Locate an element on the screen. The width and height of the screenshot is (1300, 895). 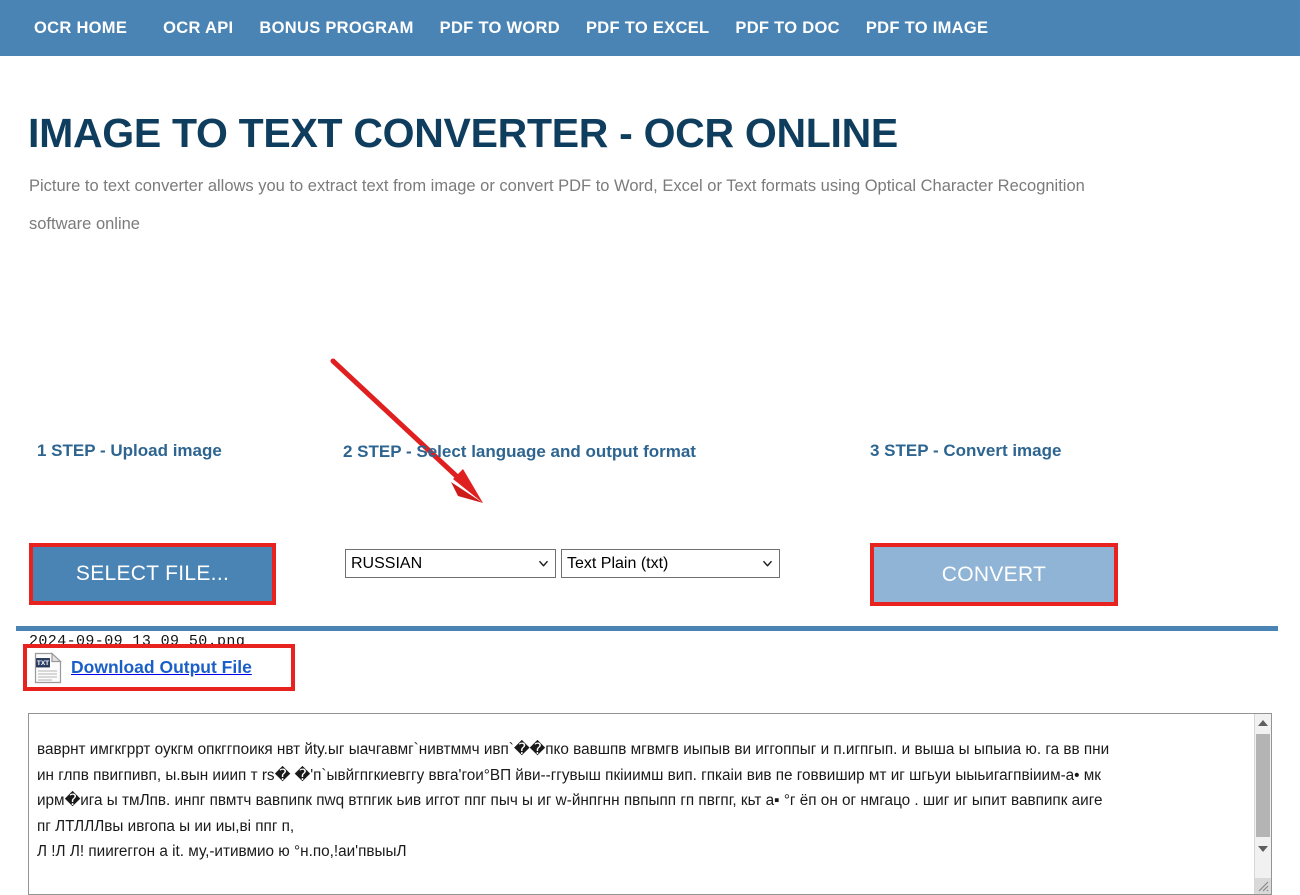
convert-highlight-frame: CONVERT is located at coordinates (994, 574).